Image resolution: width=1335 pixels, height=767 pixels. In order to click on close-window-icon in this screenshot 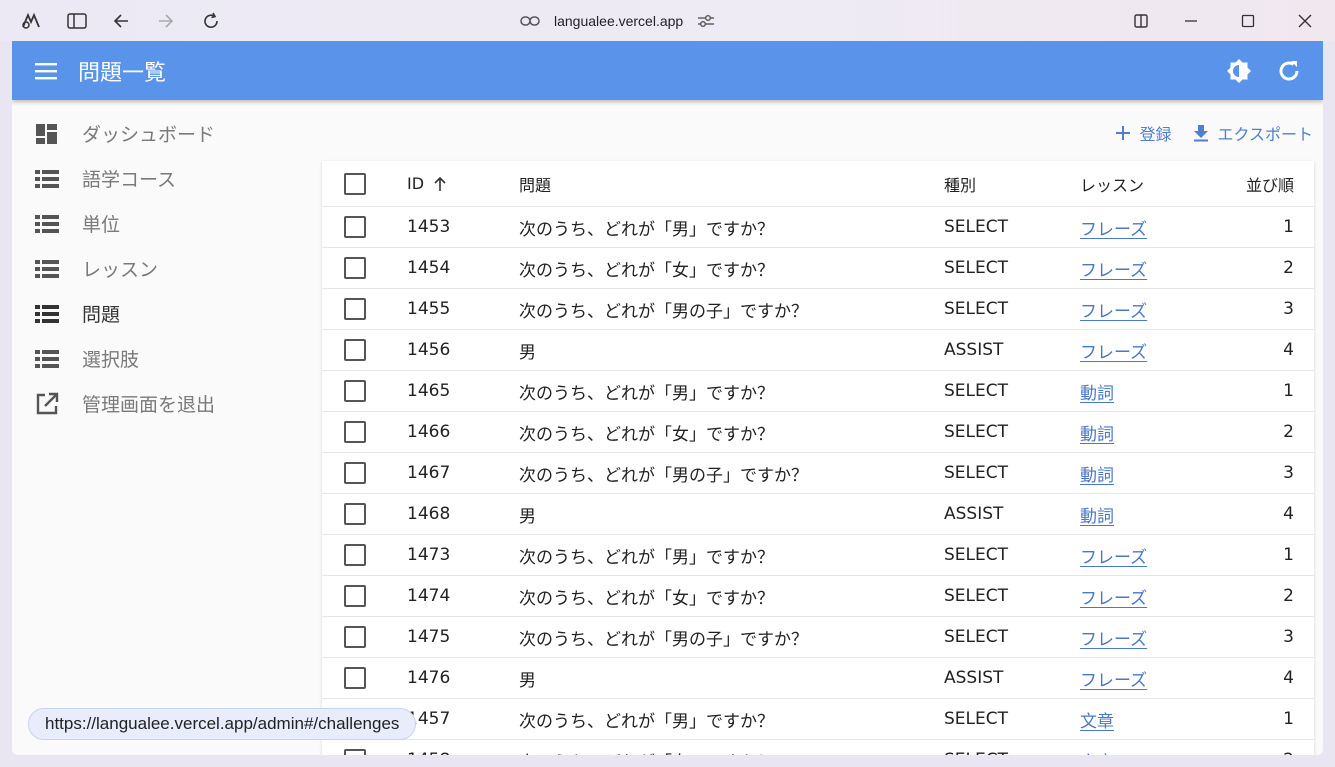, I will do `click(1305, 21)`.